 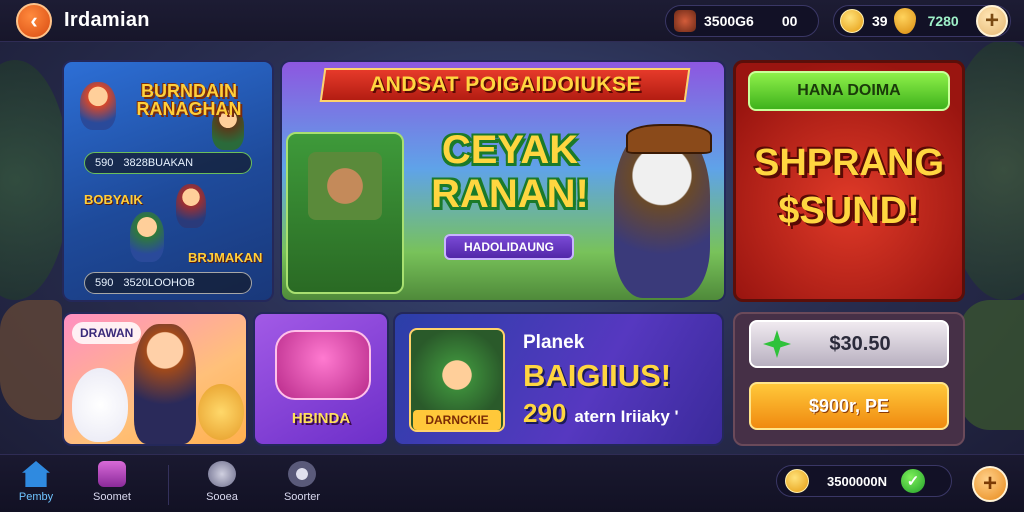 I want to click on sale-card: HANA DOIMA SHPRANG $SUND!, so click(x=849, y=181).